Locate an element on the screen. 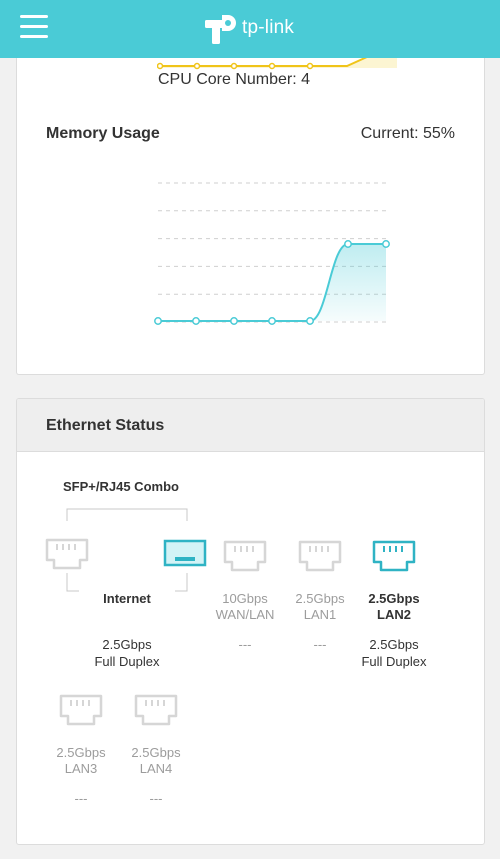 This screenshot has height=859, width=500. internet-duplex: Full Duplex is located at coordinates (127, 661).